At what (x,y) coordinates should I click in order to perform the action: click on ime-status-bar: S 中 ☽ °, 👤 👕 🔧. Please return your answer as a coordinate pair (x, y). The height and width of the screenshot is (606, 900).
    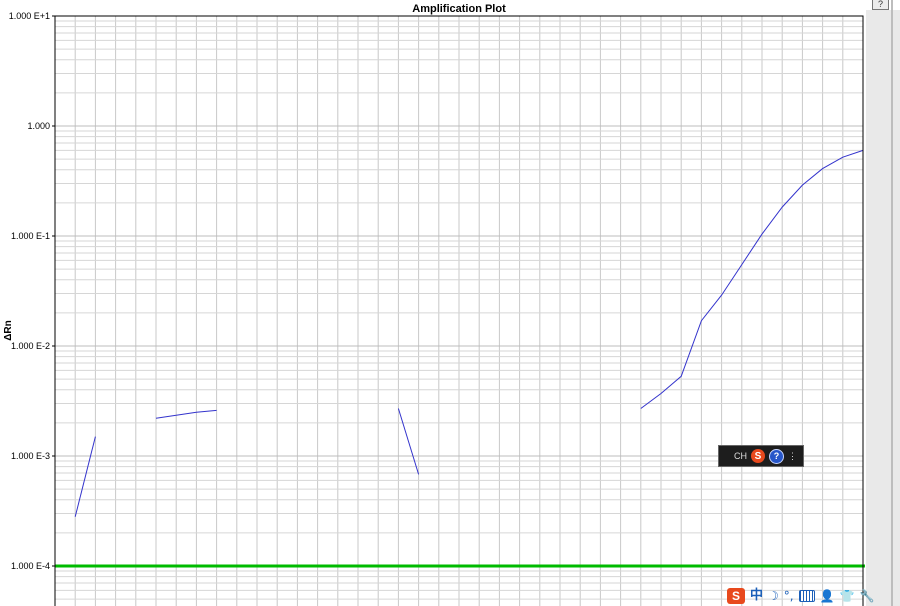
    Looking at the image, I should click on (807, 596).